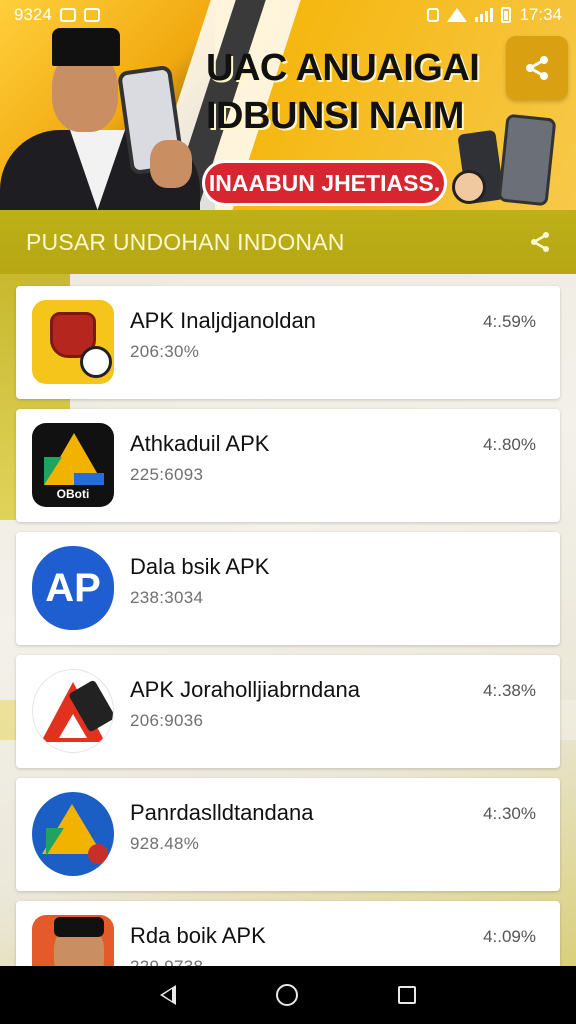 This screenshot has width=576, height=1024. What do you see at coordinates (167, 720) in the screenshot?
I see `app-stat: 206:9036` at bounding box center [167, 720].